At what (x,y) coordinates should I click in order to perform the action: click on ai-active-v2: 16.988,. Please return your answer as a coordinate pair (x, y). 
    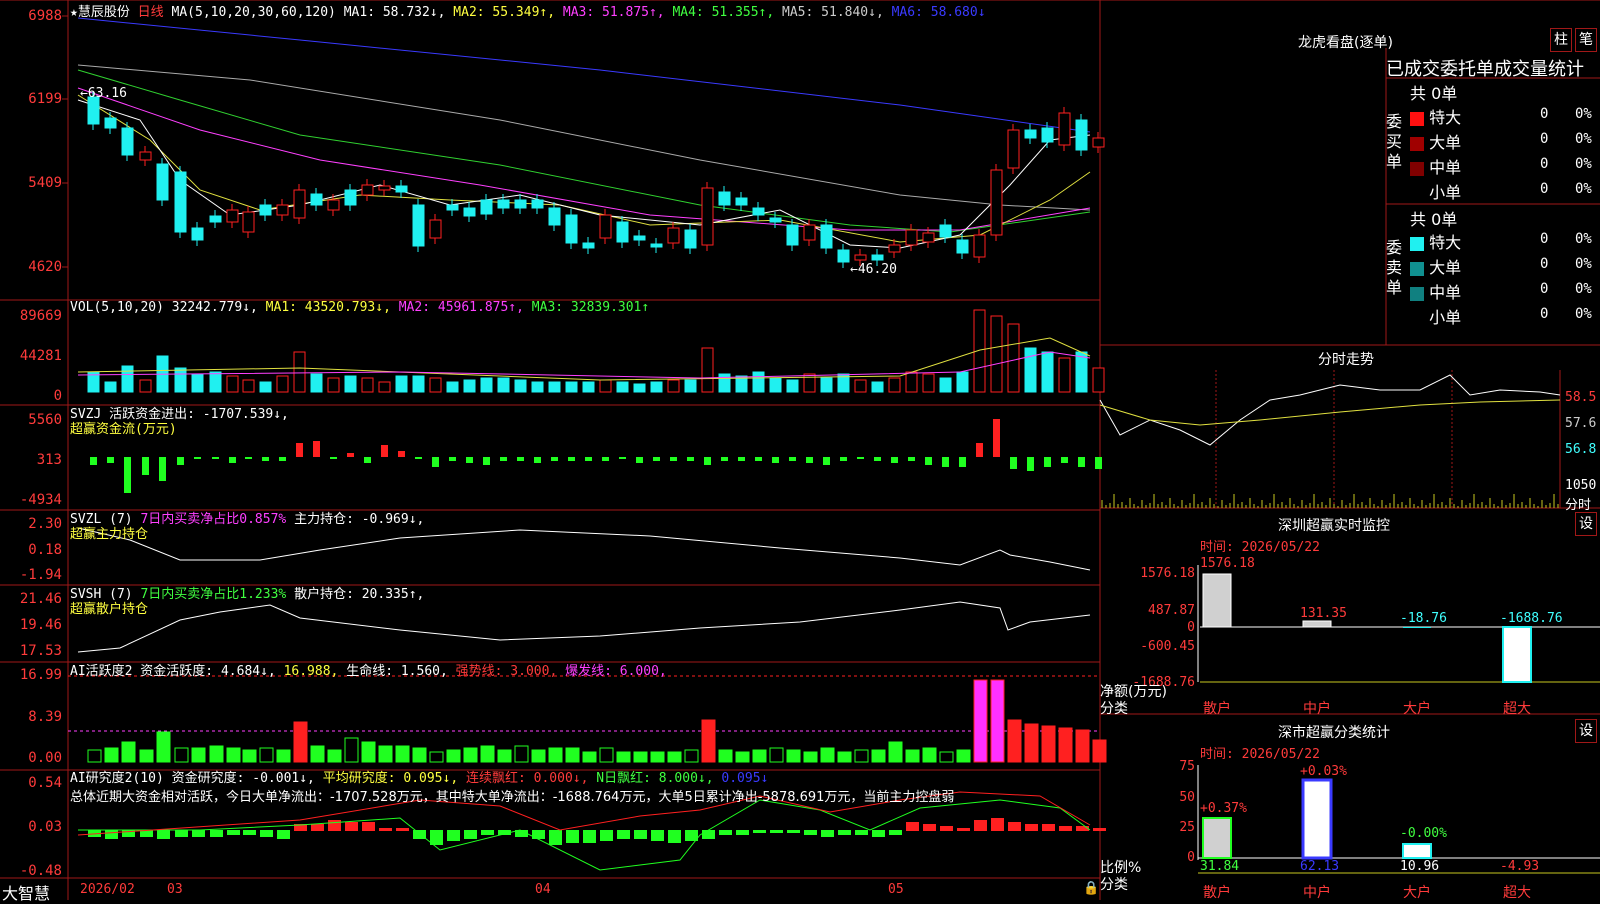
    Looking at the image, I should click on (311, 671).